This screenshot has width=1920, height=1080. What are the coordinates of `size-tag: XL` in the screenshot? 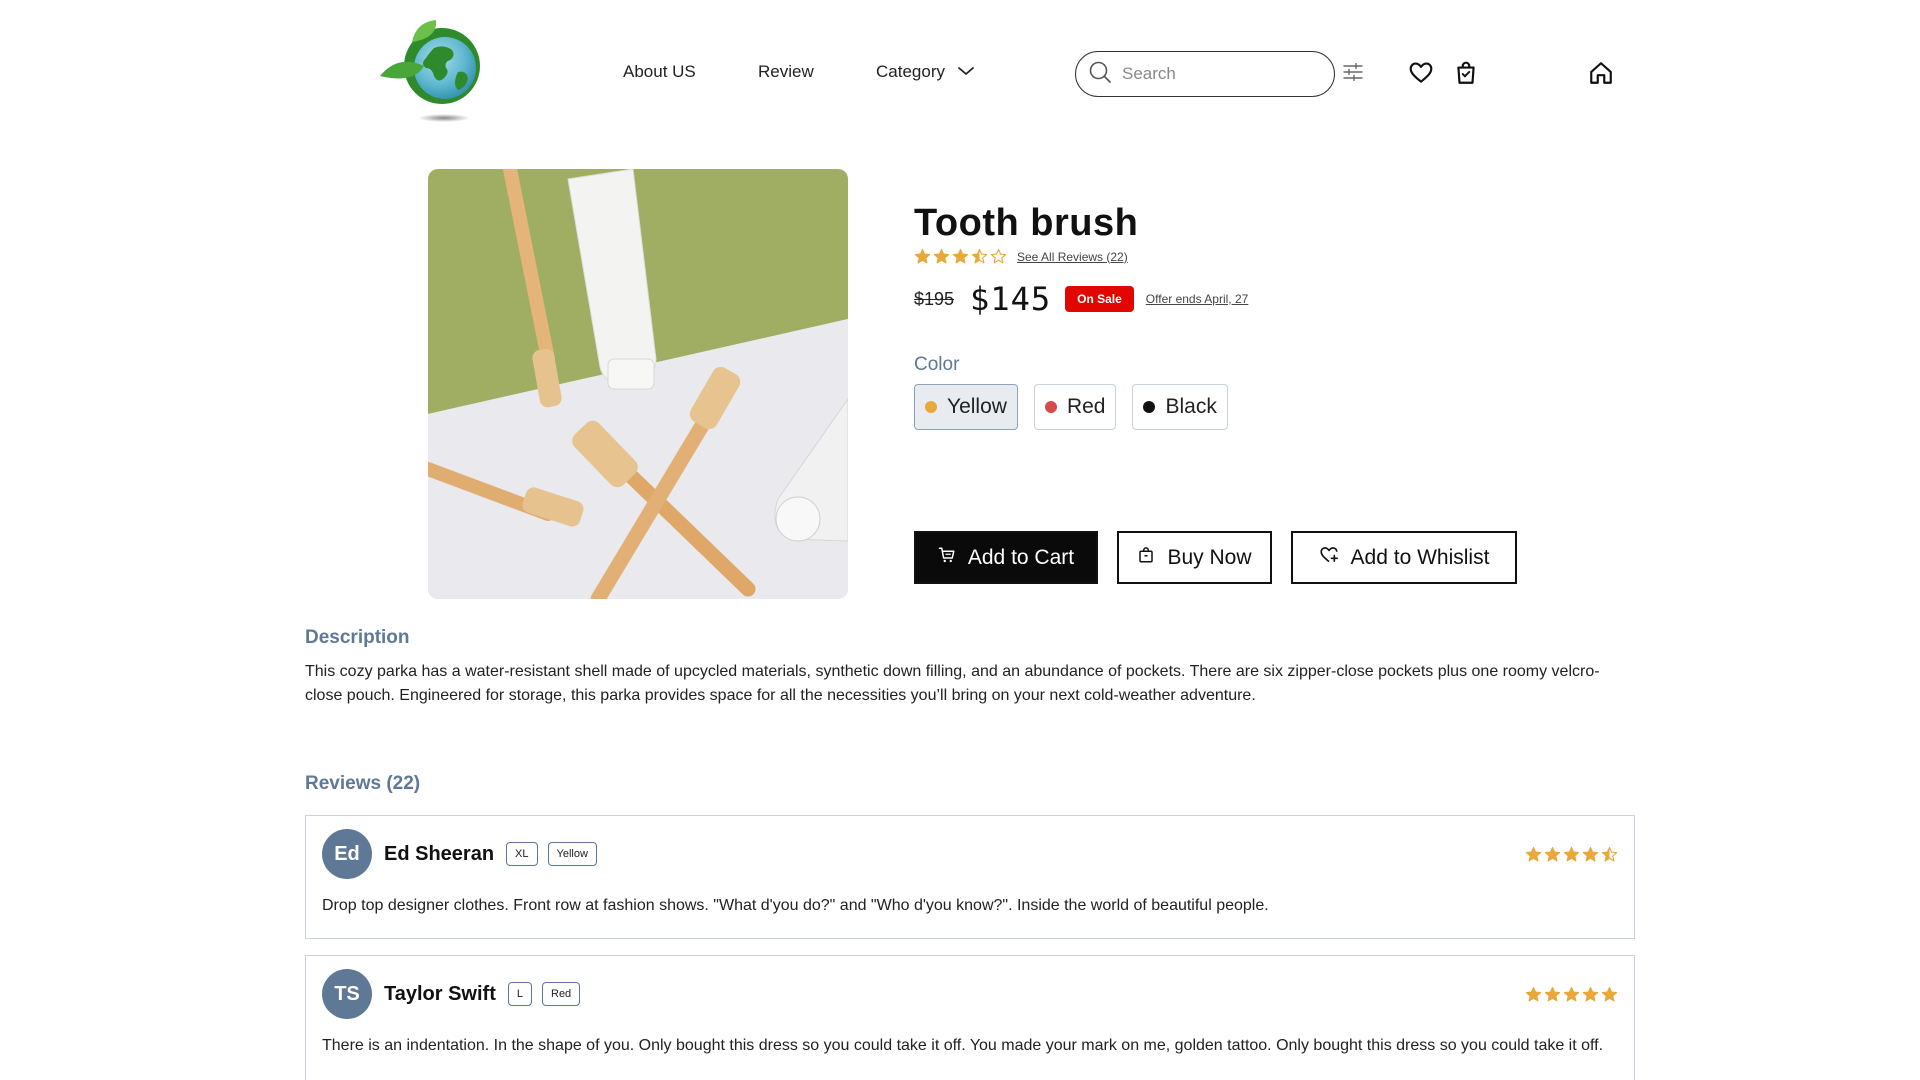 It's located at (522, 854).